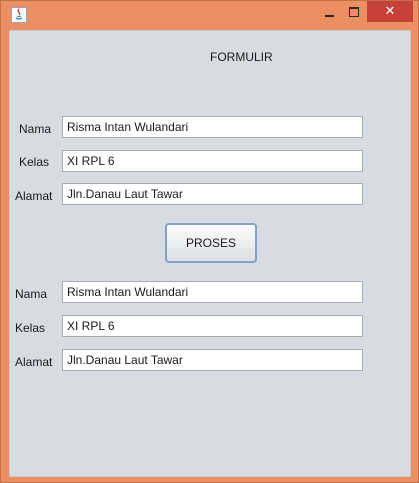 The width and height of the screenshot is (419, 483). I want to click on title-bar: ✕, so click(209, 15).